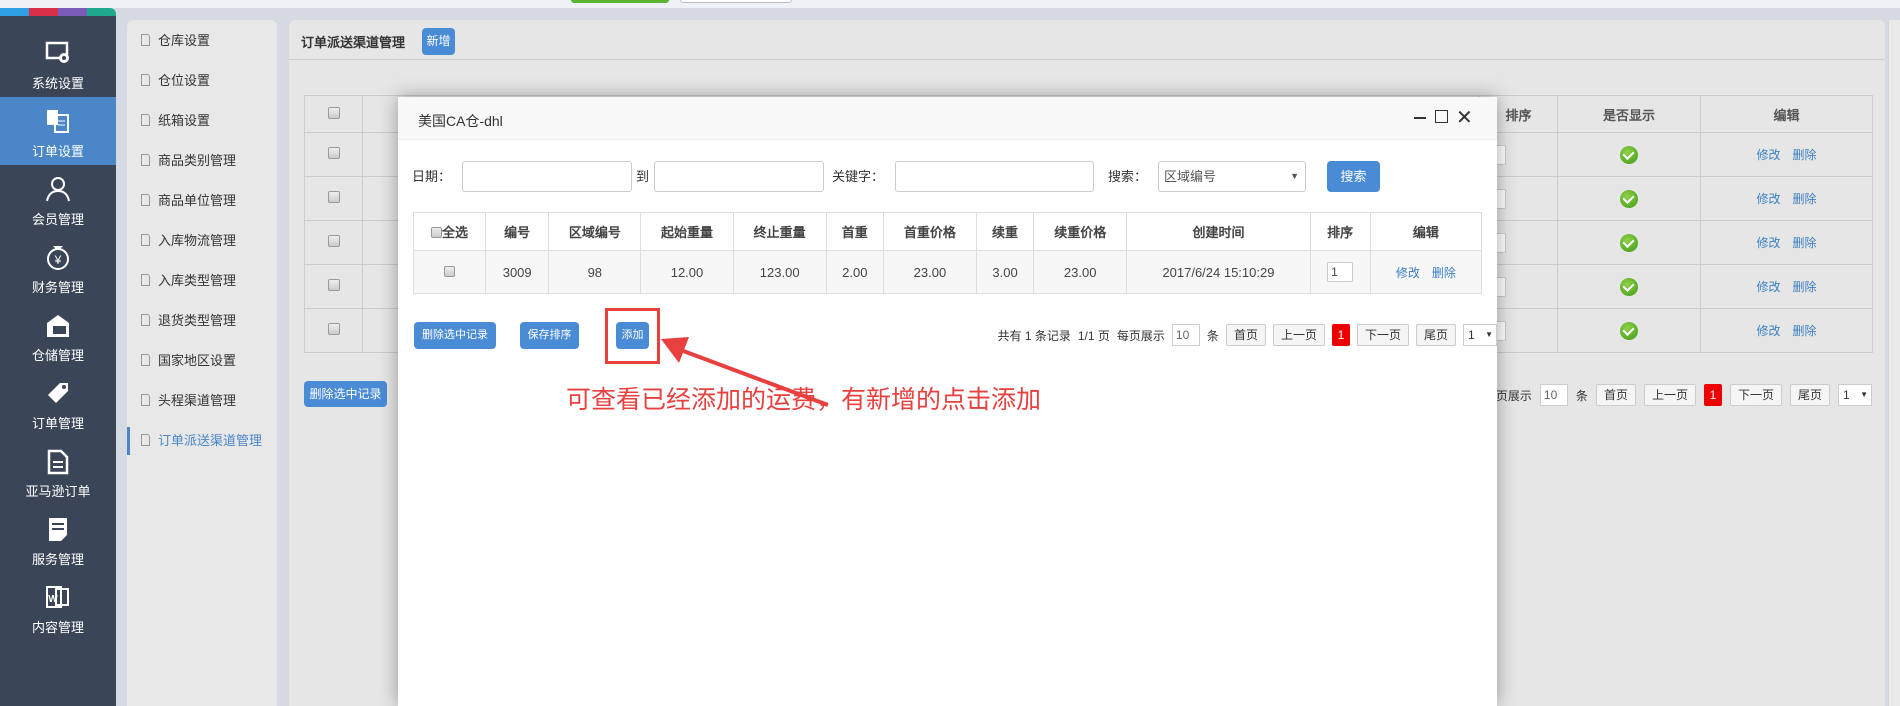 Image resolution: width=1900 pixels, height=706 pixels. What do you see at coordinates (1894, 363) in the screenshot?
I see `scrollbar` at bounding box center [1894, 363].